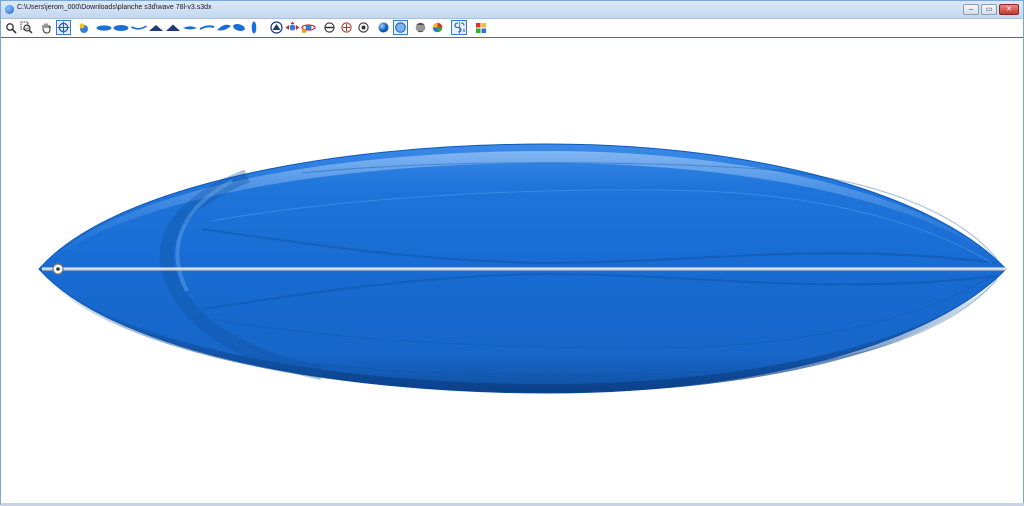  Describe the element at coordinates (437, 27) in the screenshot. I see `color-wheel-icon` at that location.